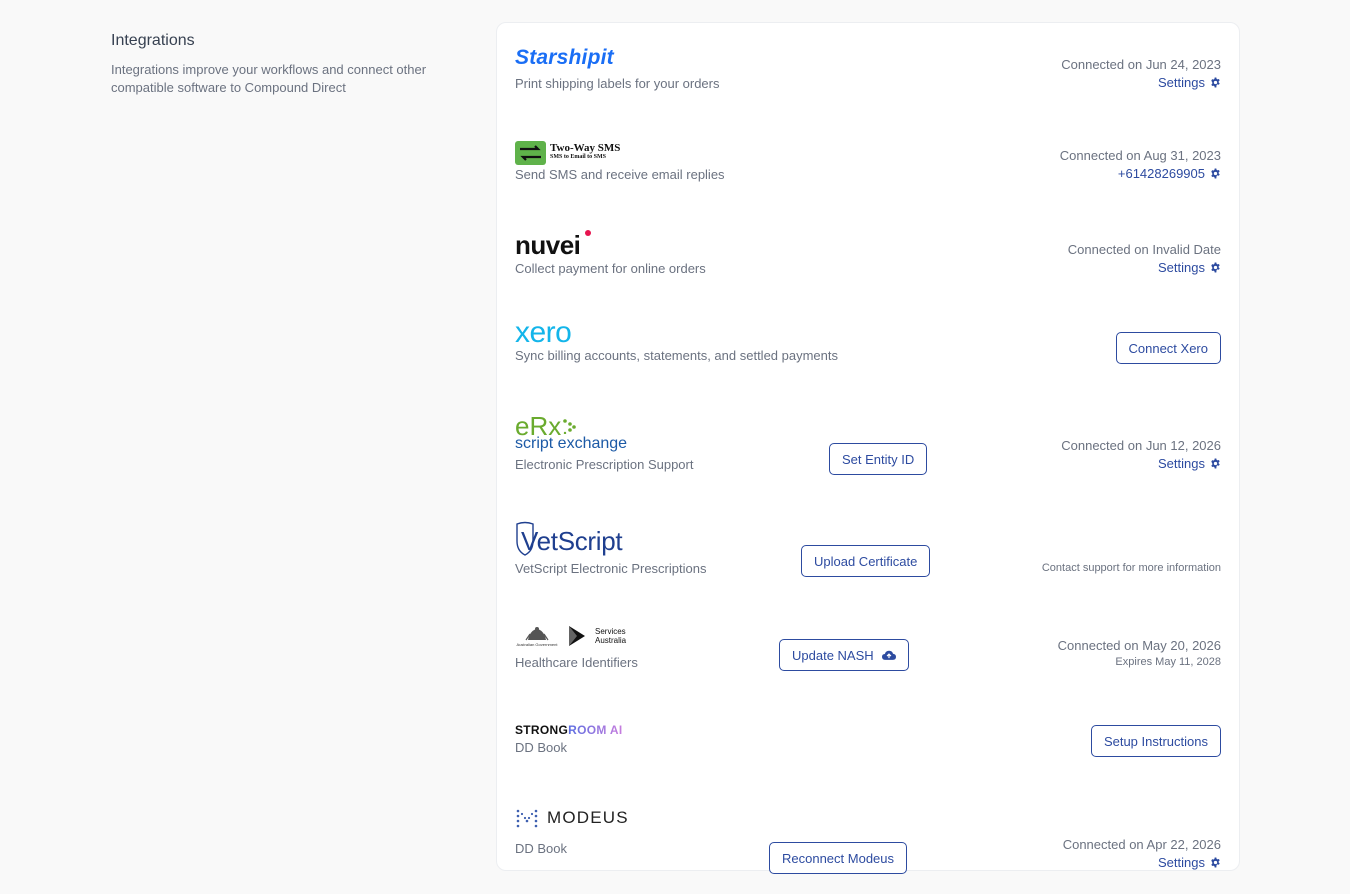 This screenshot has width=1350, height=894. I want to click on cloud-upload-icon, so click(888, 655).